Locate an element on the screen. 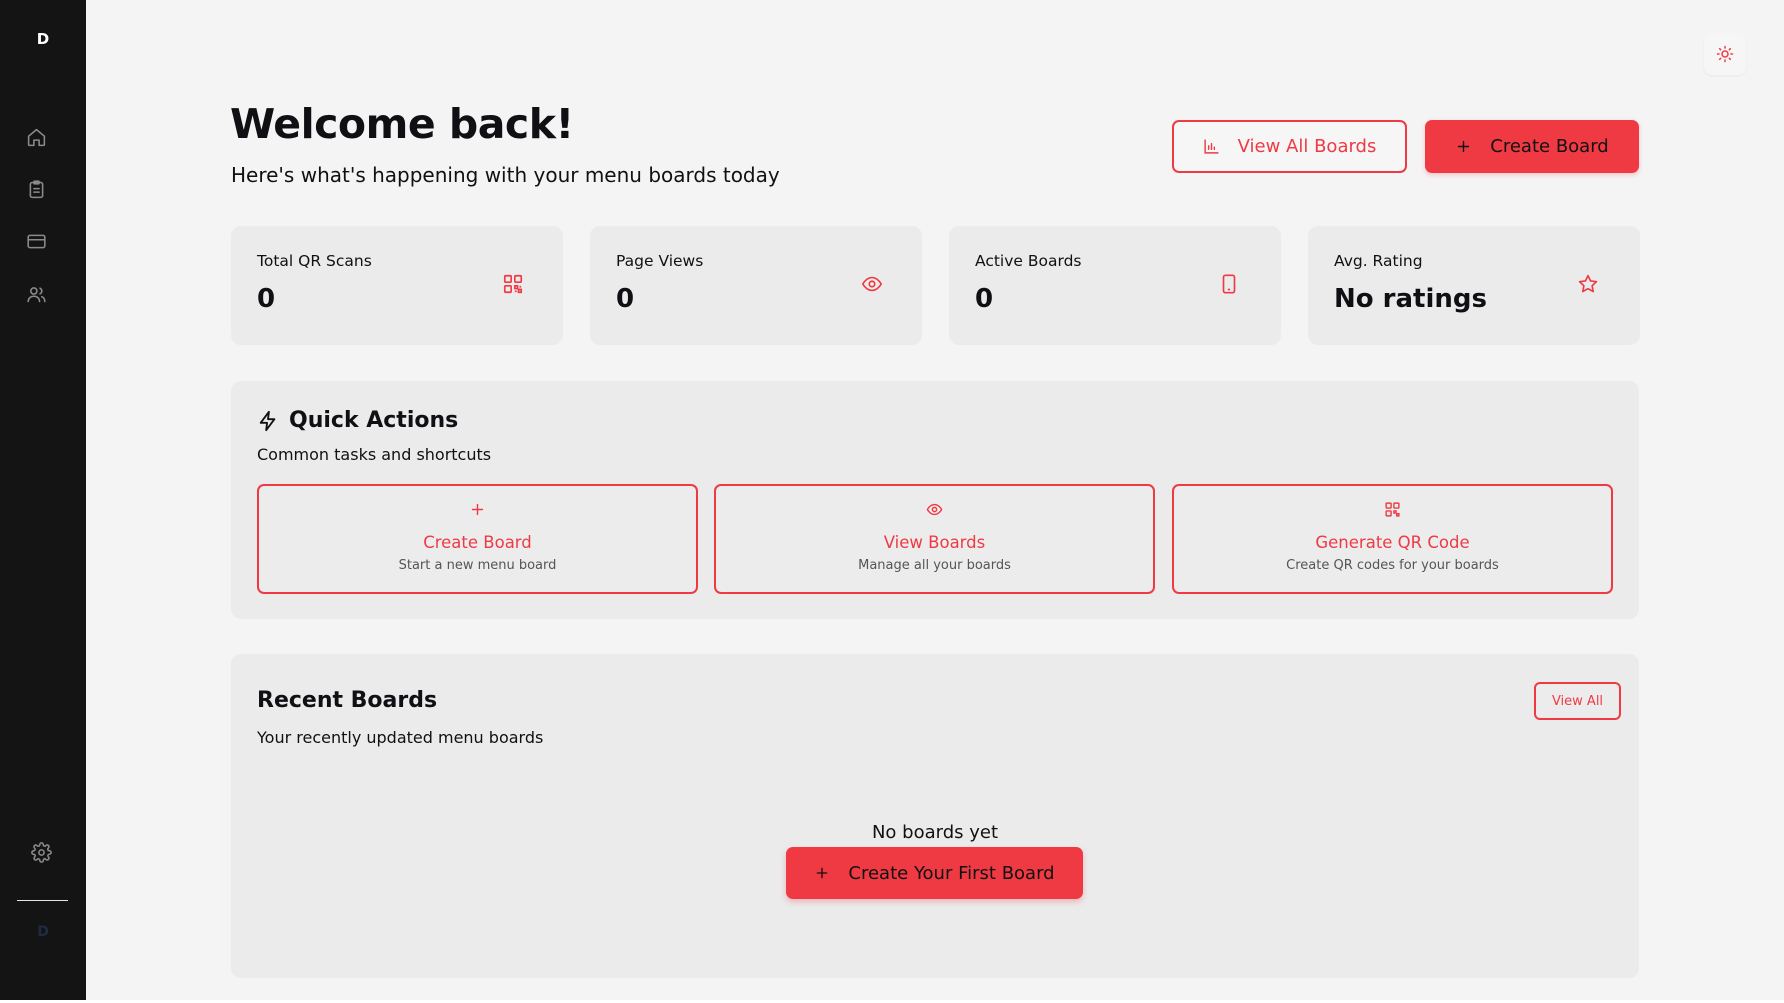  quick-actions-description: Common tasks and shortcuts is located at coordinates (374, 454).